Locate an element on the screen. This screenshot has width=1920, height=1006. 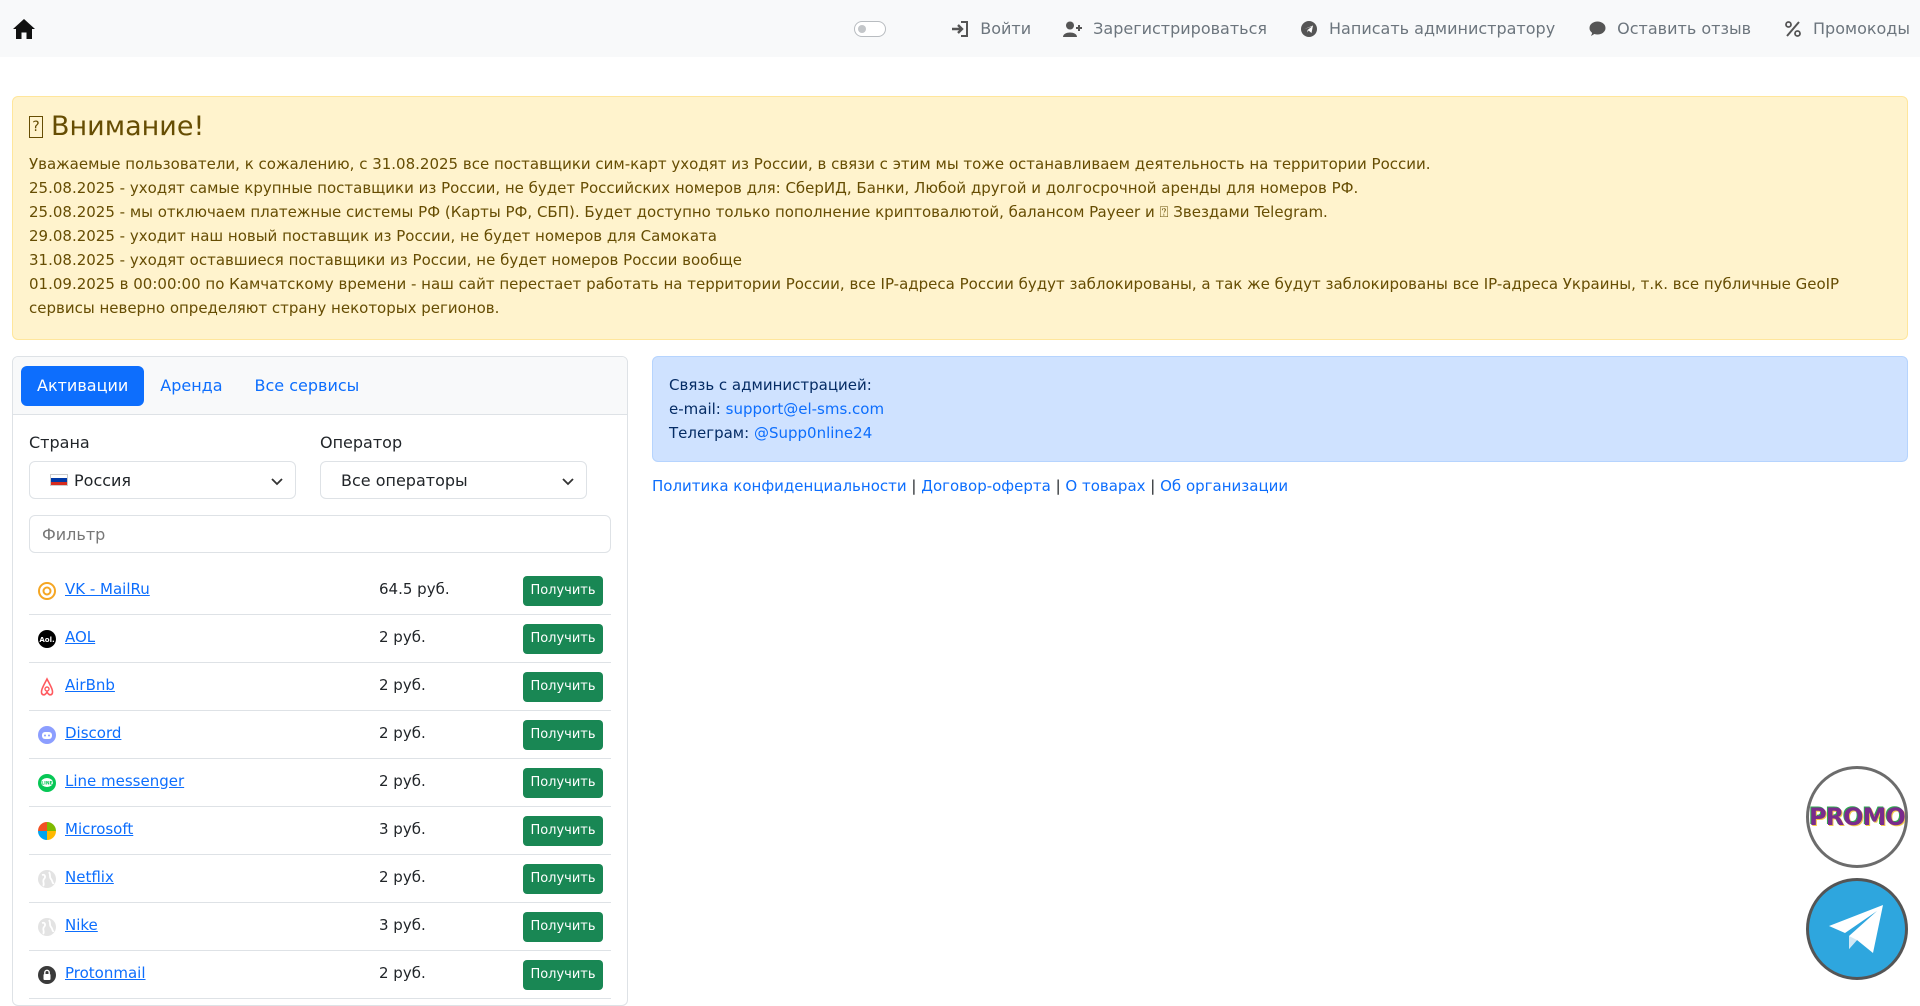
list-item: VK - MailRu 64.5 руб. Получить is located at coordinates (320, 591).